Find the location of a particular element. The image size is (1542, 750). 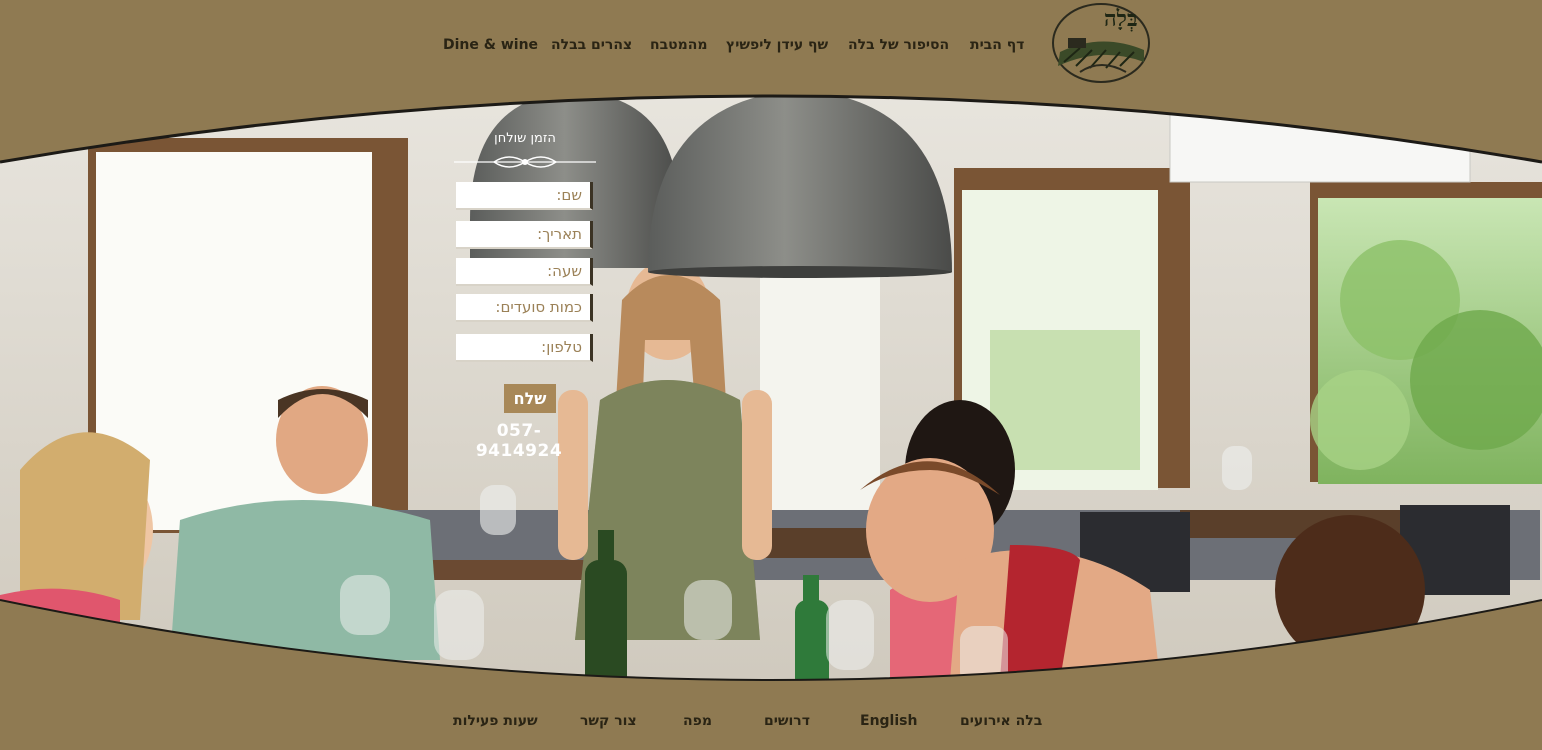

nav-dine-wine-link: Dine & wine is located at coordinates (490, 45).